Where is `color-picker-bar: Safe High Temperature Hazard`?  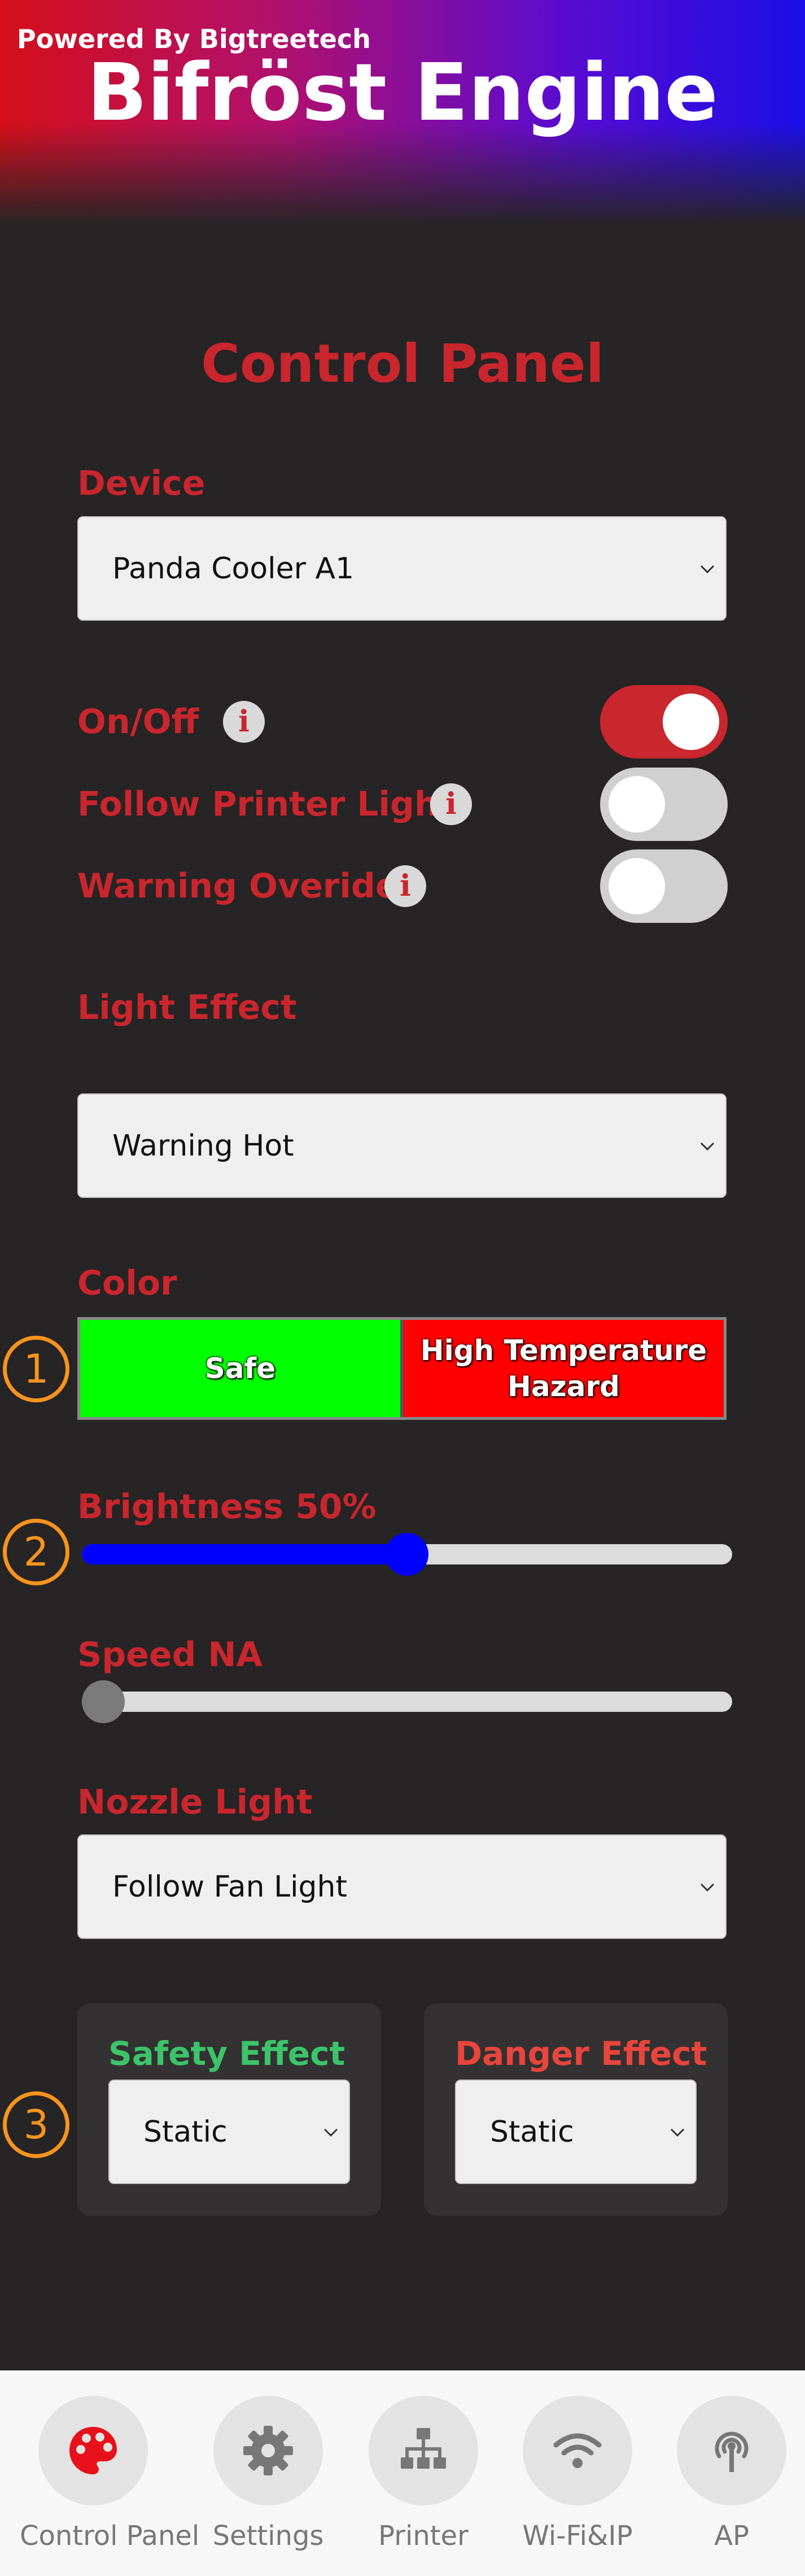 color-picker-bar: Safe High Temperature Hazard is located at coordinates (402, 1368).